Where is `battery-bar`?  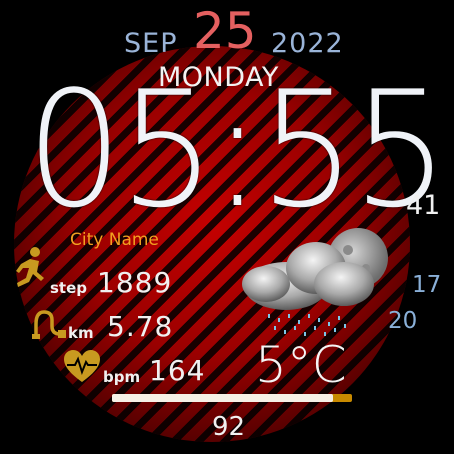 battery-bar is located at coordinates (232, 398).